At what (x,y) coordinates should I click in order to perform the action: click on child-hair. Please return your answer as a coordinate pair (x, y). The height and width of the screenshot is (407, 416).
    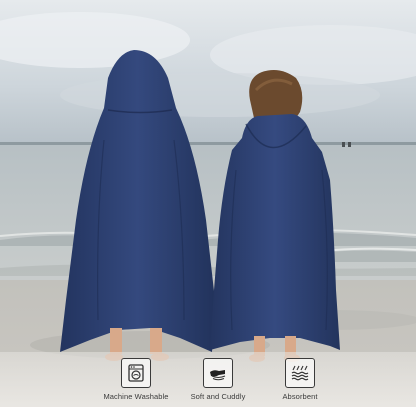
    Looking at the image, I should click on (276, 94).